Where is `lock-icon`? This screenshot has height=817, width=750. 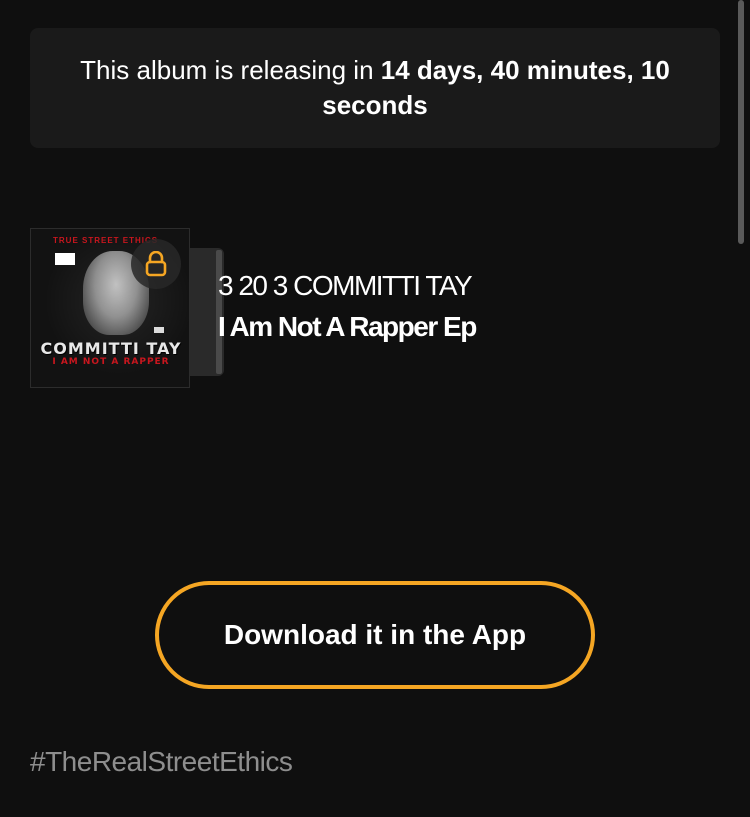
lock-icon is located at coordinates (156, 264).